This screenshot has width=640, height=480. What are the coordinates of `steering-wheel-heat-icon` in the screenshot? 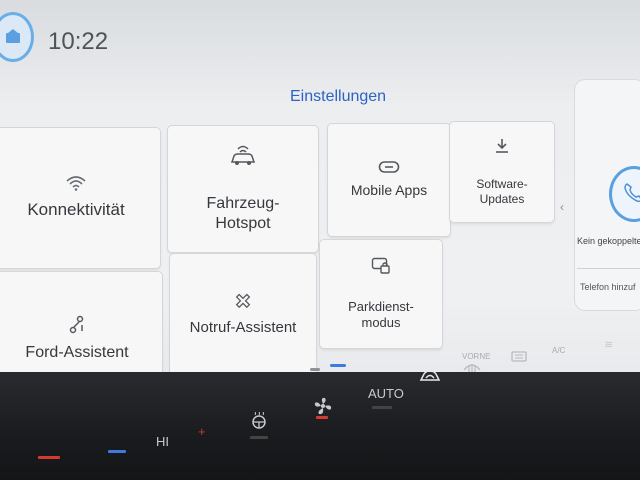 It's located at (259, 420).